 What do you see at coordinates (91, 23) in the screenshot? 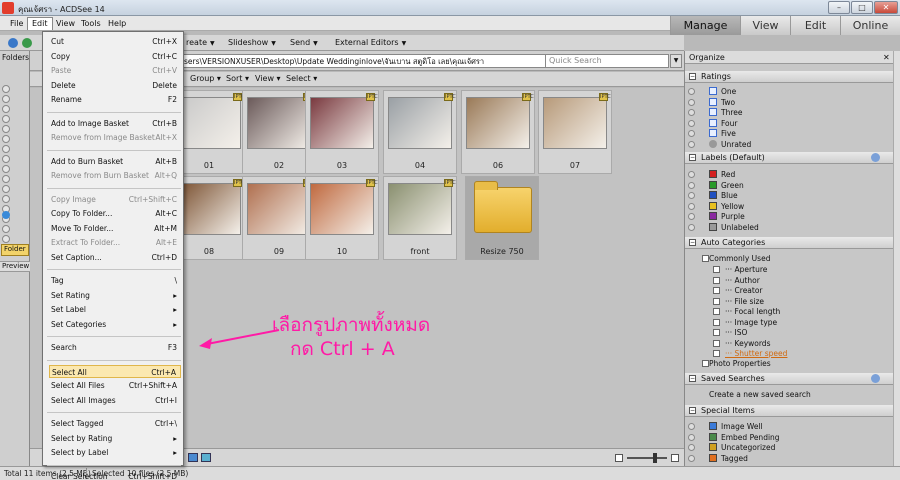
I see `menu-tools: Tools` at bounding box center [91, 23].